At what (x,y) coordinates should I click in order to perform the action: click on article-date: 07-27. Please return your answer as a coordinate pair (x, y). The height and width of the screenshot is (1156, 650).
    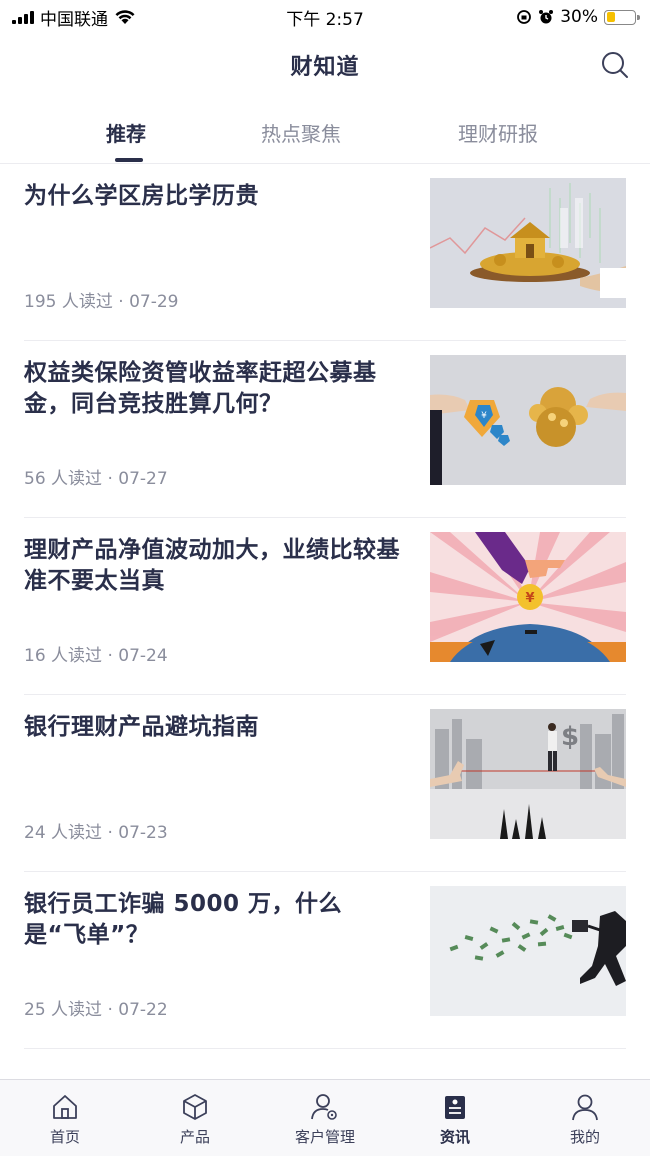
    Looking at the image, I should click on (143, 479).